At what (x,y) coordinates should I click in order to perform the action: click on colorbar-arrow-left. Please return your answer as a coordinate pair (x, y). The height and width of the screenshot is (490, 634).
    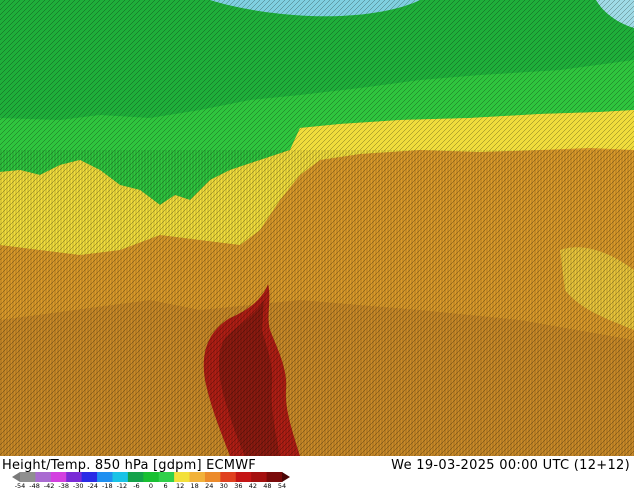
    Looking at the image, I should click on (16, 477).